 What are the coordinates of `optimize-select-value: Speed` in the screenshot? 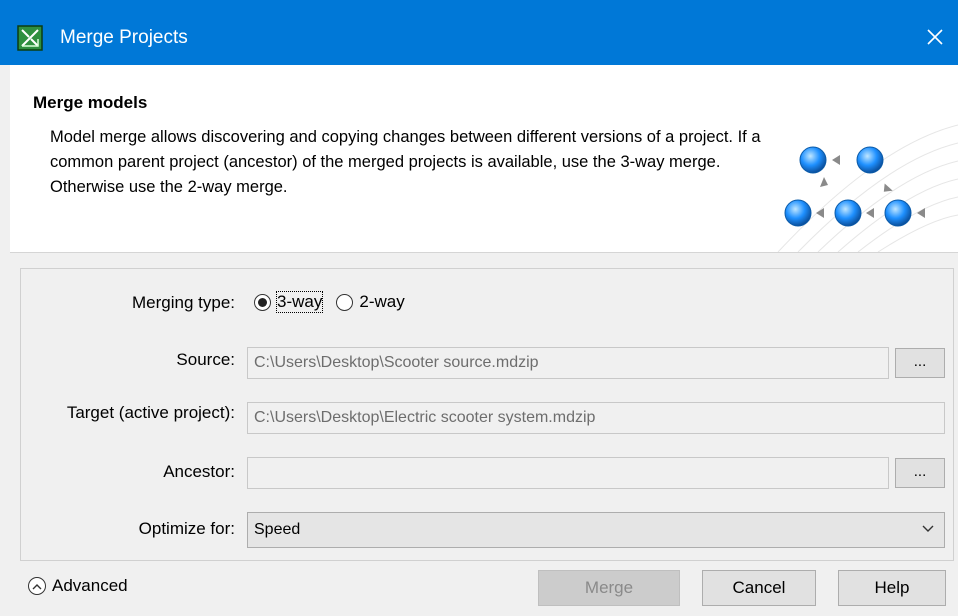 It's located at (277, 529).